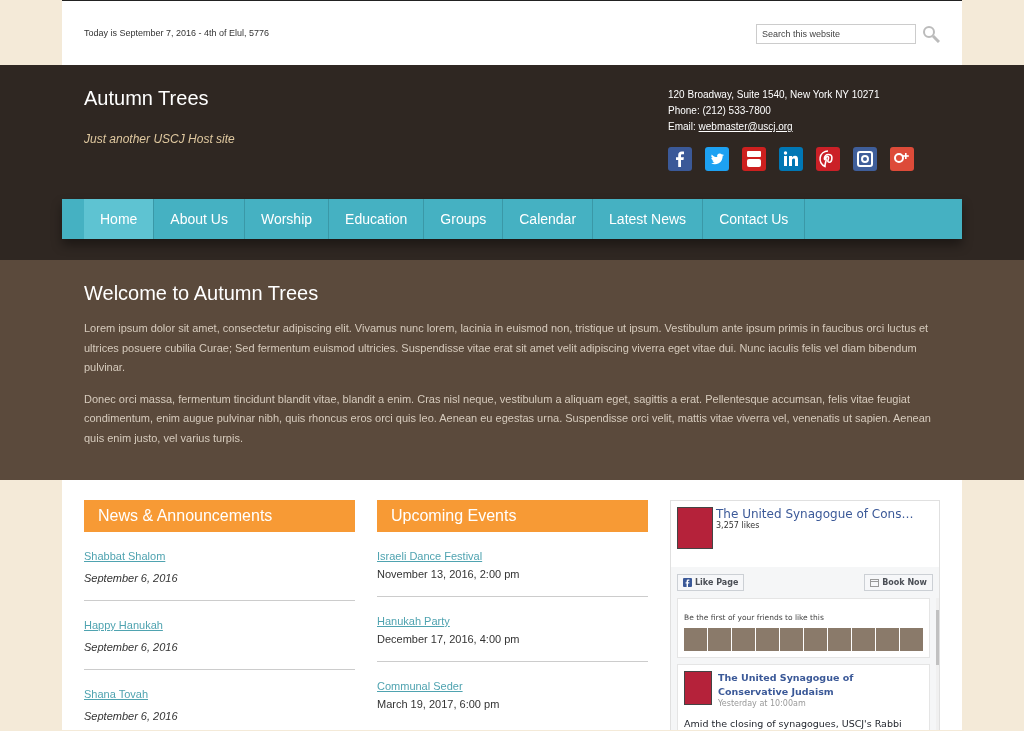 The height and width of the screenshot is (731, 1024). What do you see at coordinates (762, 703) in the screenshot?
I see `post-time: Yesterday at 10:00am` at bounding box center [762, 703].